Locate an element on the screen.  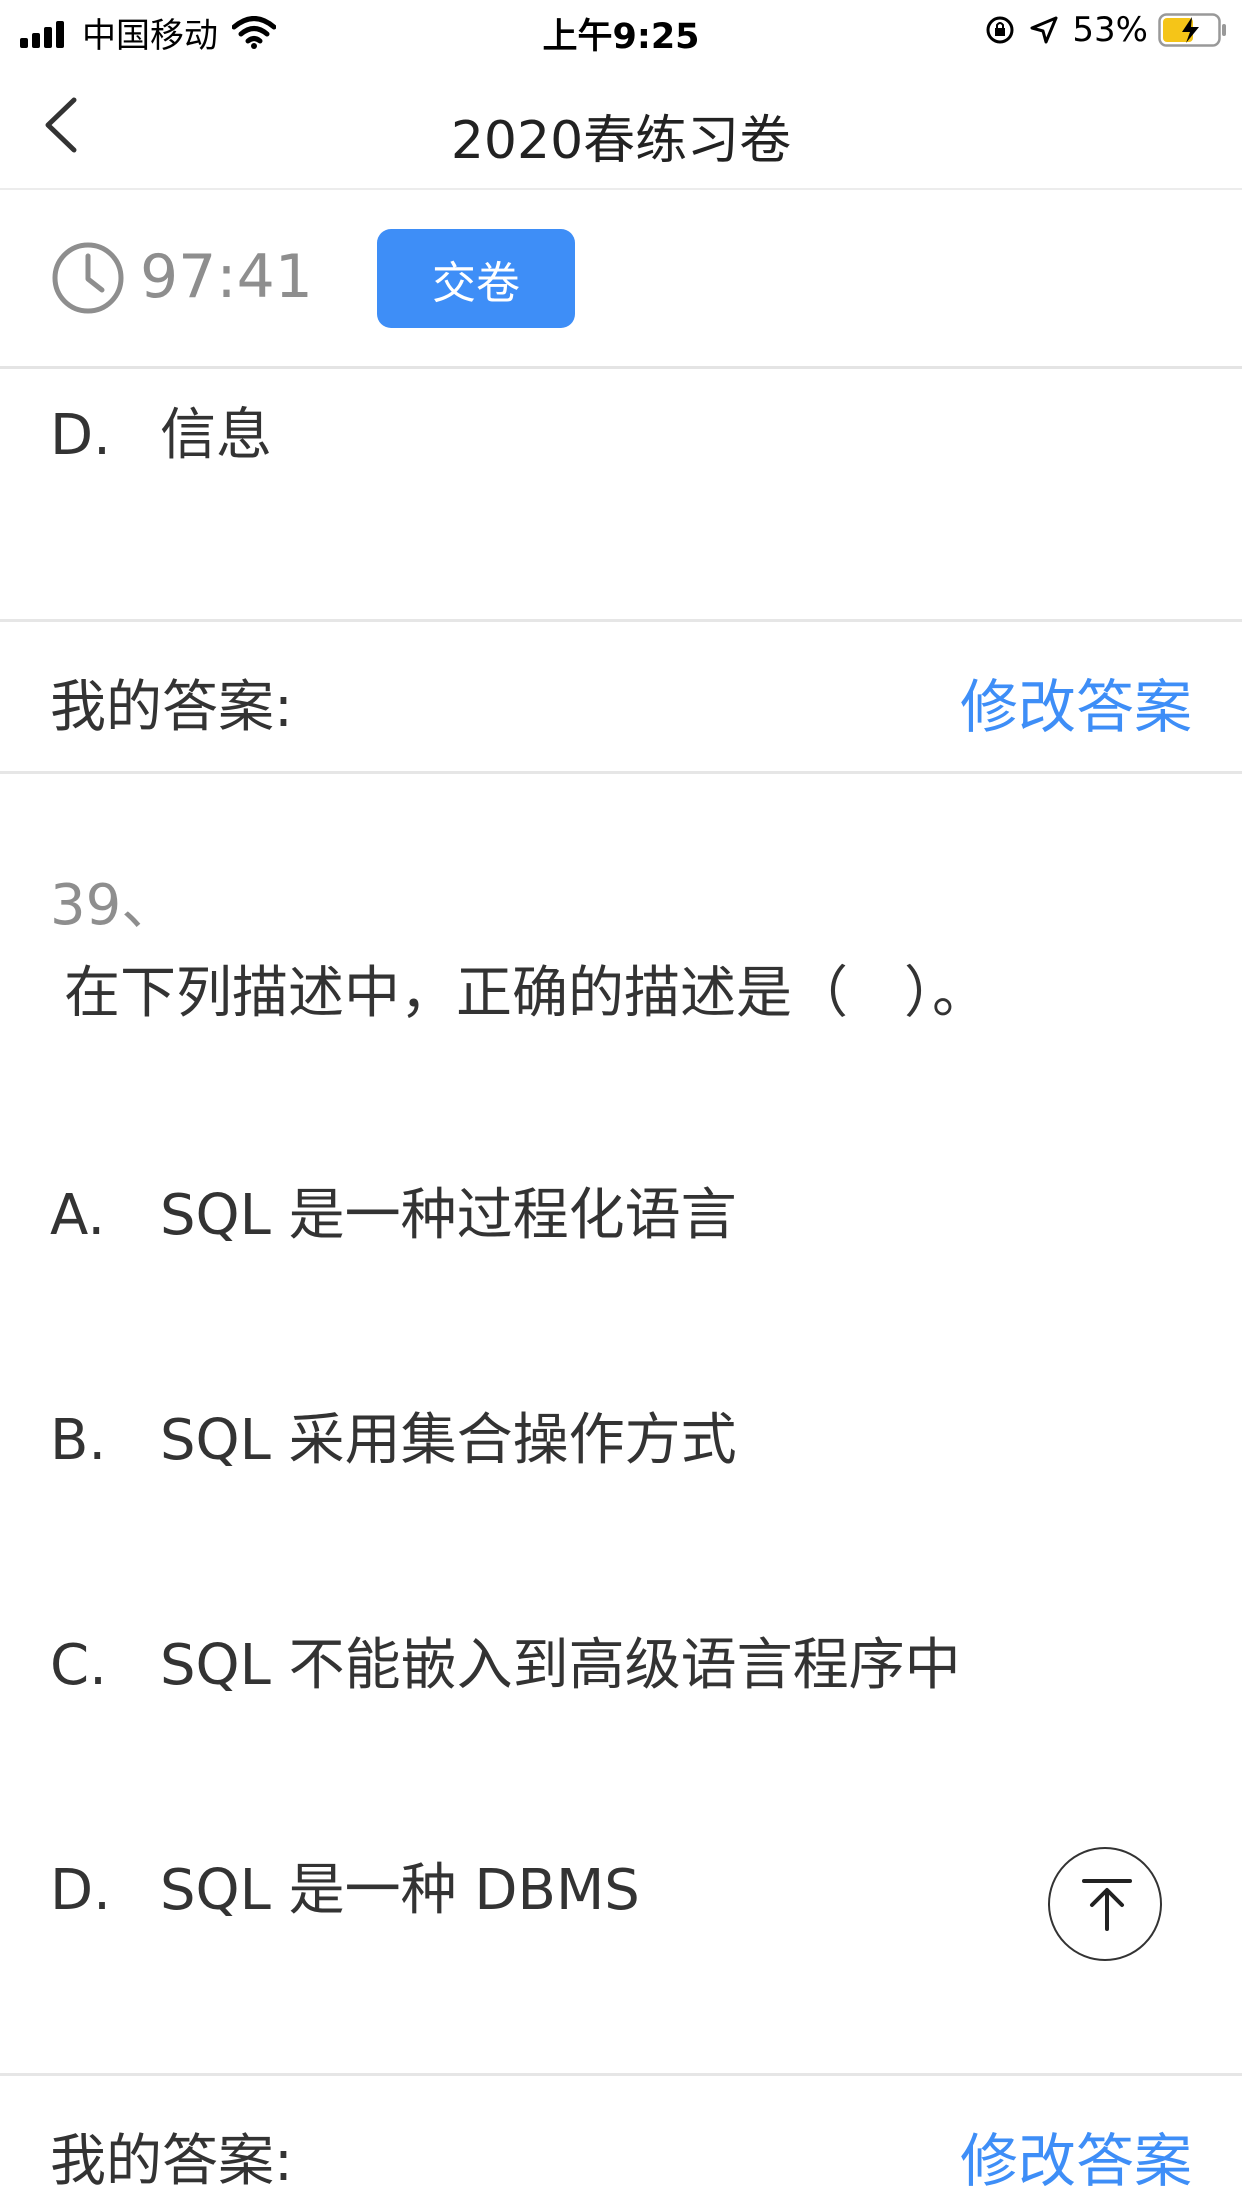
option-c: C. SQL 不能嵌入到高级语言程序中 is located at coordinates (505, 1660).